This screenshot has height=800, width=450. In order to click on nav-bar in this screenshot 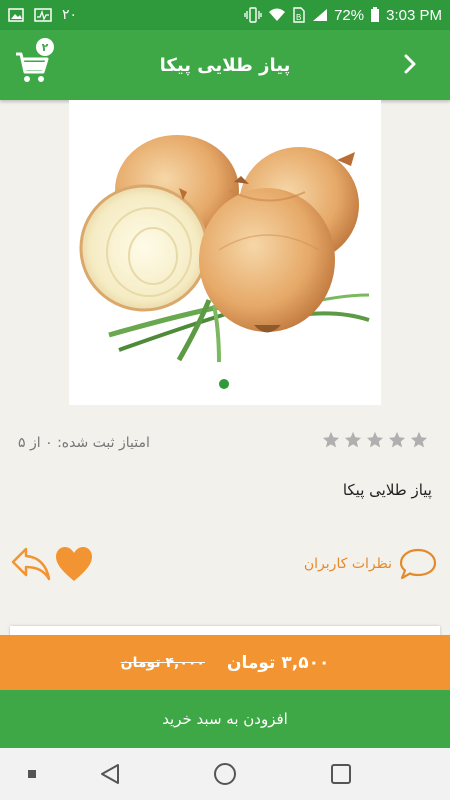, I will do `click(225, 774)`.